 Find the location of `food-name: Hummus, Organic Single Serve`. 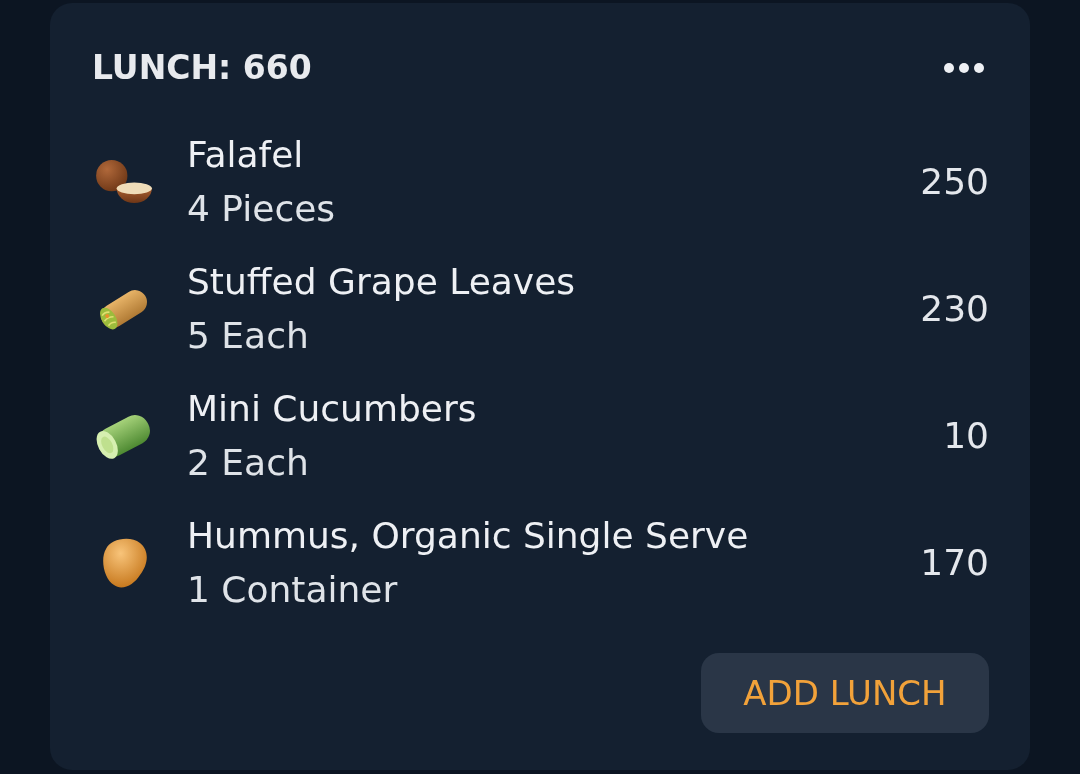

food-name: Hummus, Organic Single Serve is located at coordinates (468, 535).